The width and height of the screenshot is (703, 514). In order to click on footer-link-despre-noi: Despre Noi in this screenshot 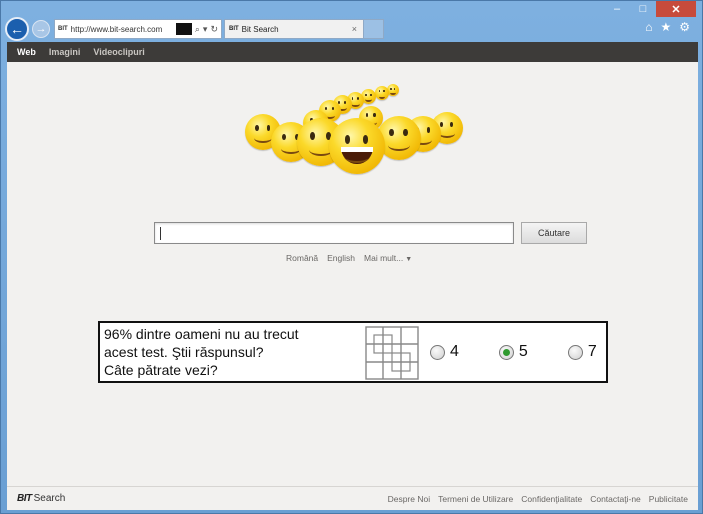, I will do `click(409, 499)`.